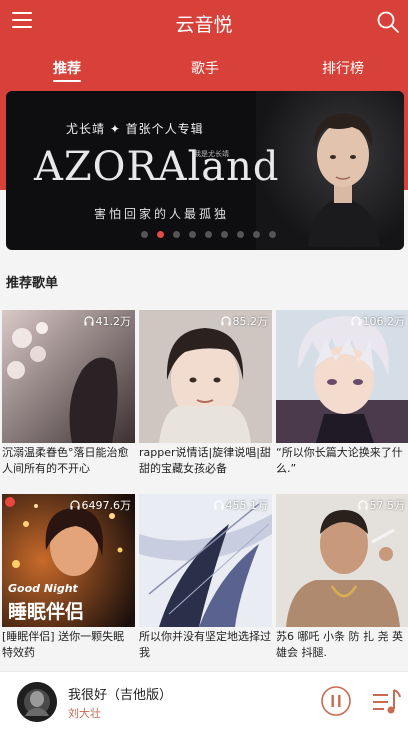  Describe the element at coordinates (107, 321) in the screenshot. I see `play-count: 41.2万` at that location.